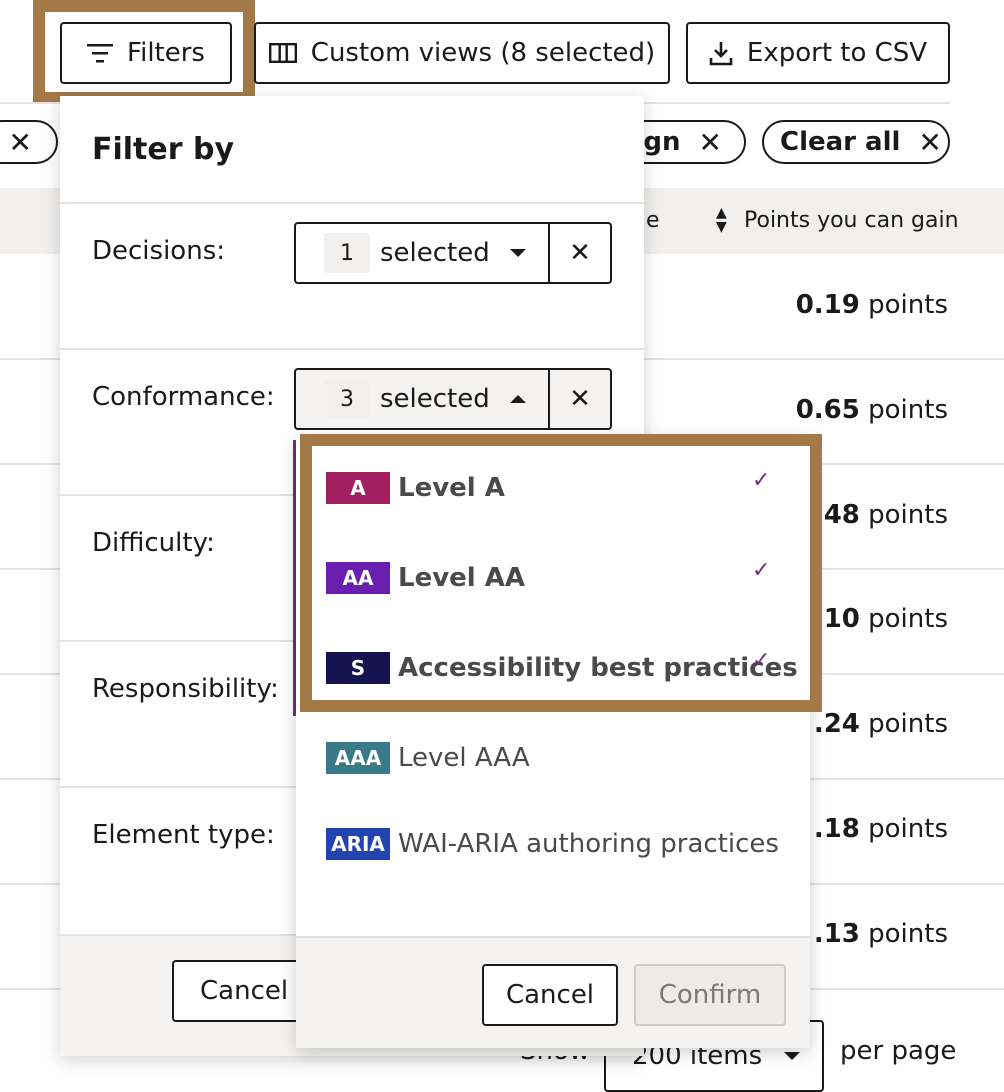 The width and height of the screenshot is (1004, 1092). Describe the element at coordinates (163, 149) in the screenshot. I see `filter-panel-title: Filter by` at that location.